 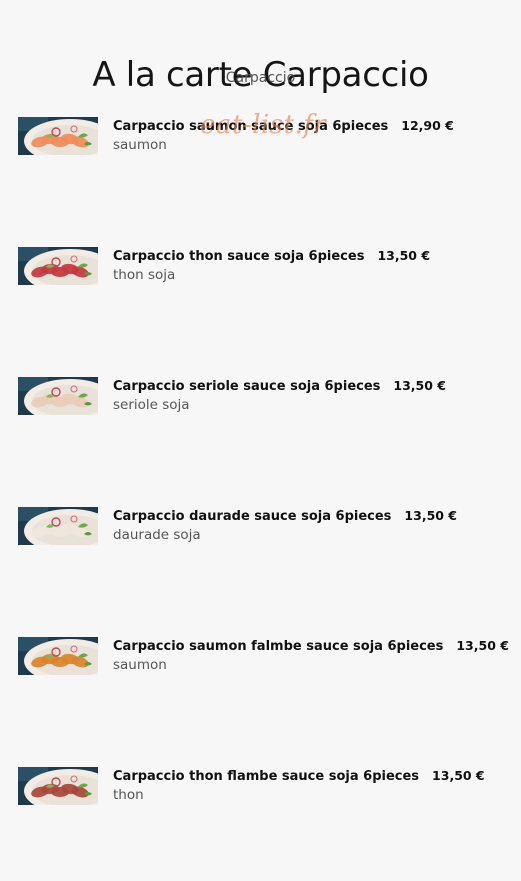 What do you see at coordinates (427, 125) in the screenshot?
I see `item-price: 12,90 €` at bounding box center [427, 125].